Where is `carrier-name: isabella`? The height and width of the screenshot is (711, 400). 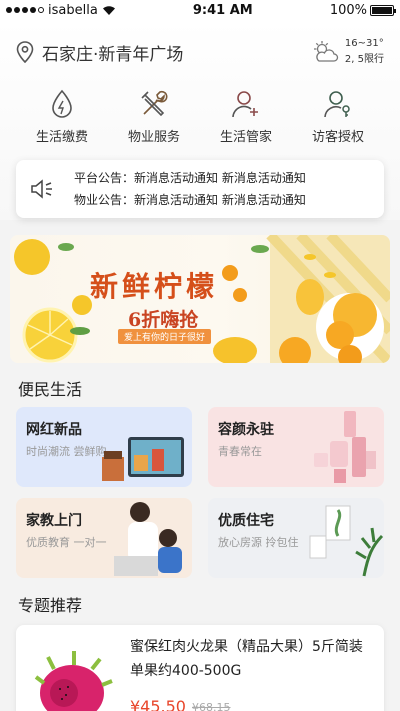 carrier-name: isabella is located at coordinates (73, 10).